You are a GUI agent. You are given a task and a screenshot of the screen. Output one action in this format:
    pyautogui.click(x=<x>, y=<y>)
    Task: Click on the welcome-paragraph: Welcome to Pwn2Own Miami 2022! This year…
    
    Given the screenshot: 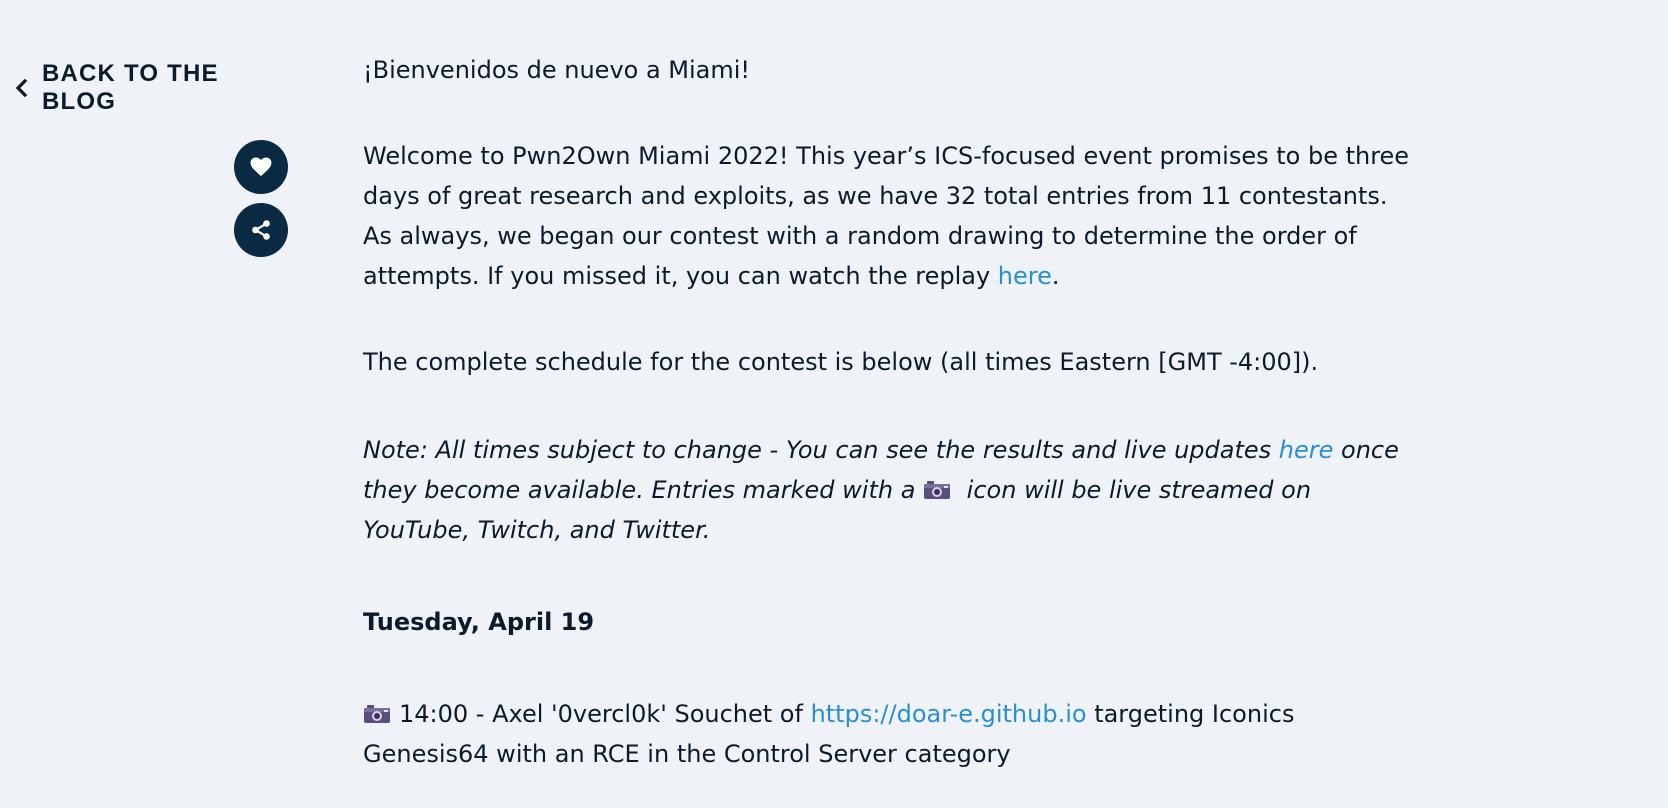 What is the action you would take?
    pyautogui.click(x=893, y=216)
    